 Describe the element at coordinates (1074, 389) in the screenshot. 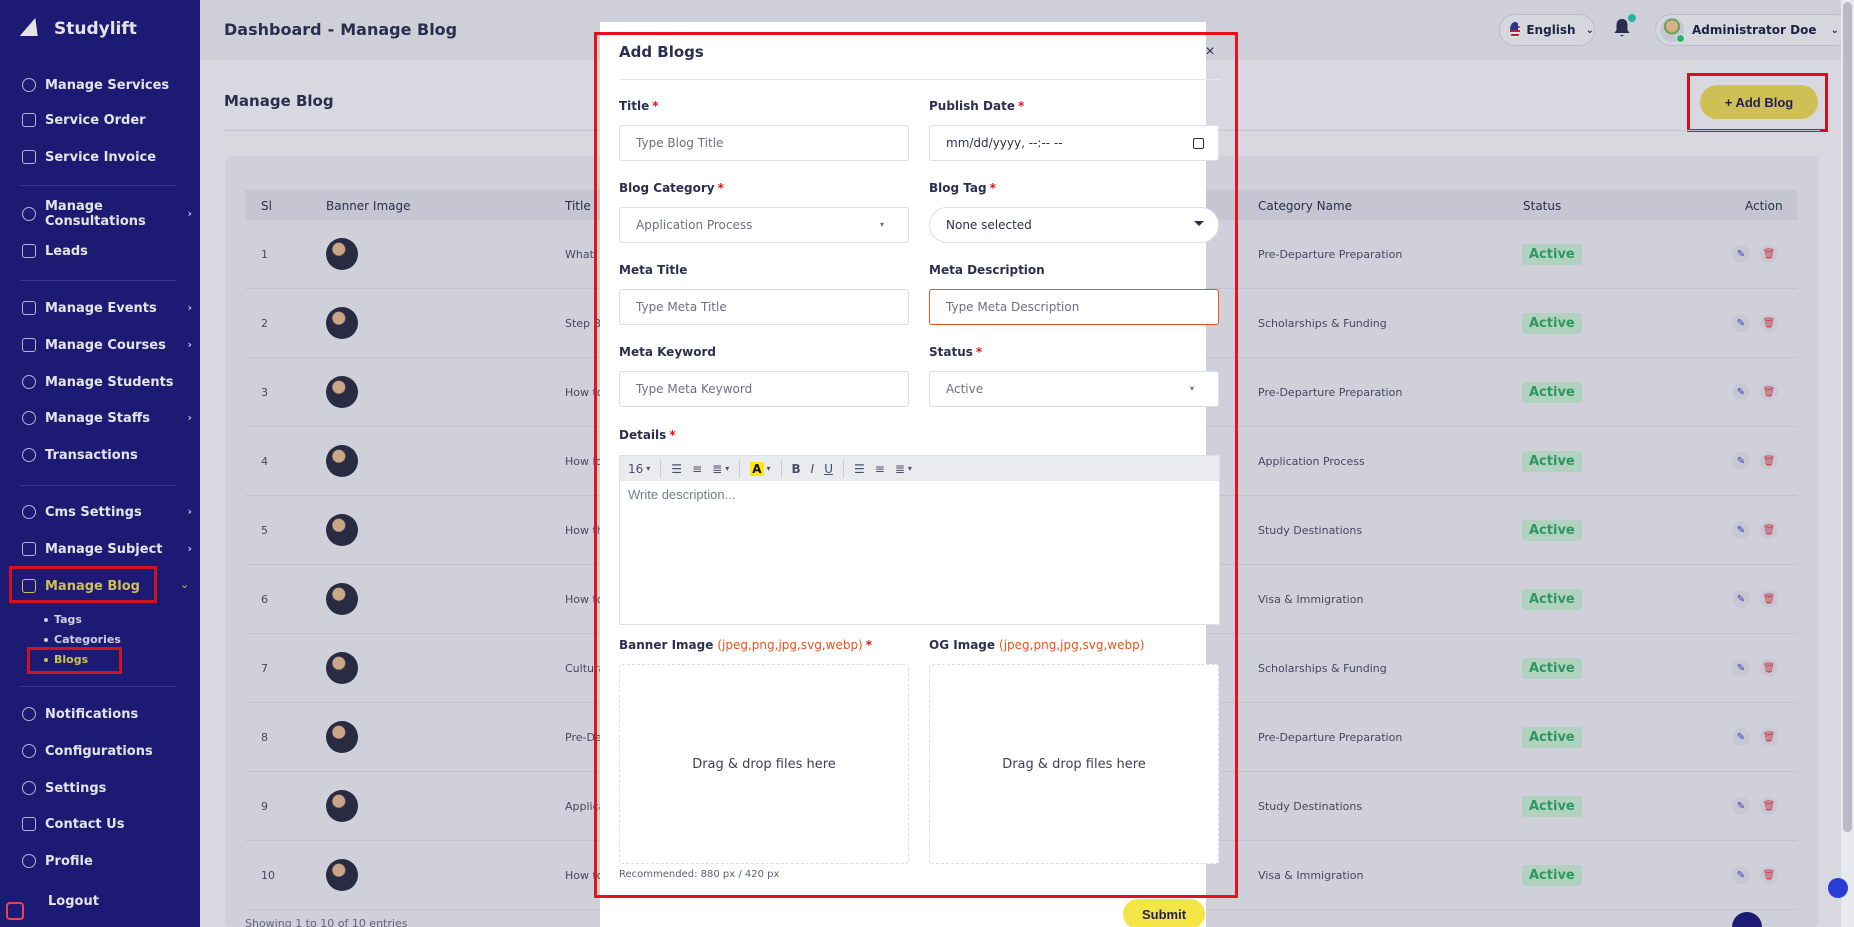

I see `status-select: Active ▾` at that location.